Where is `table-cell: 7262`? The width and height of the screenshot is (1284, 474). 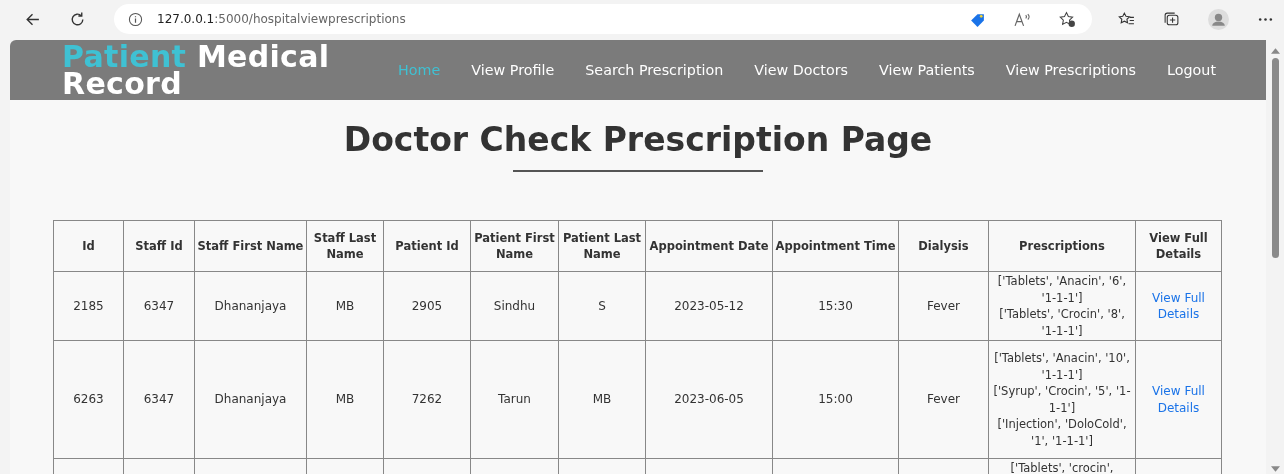
table-cell: 7262 is located at coordinates (427, 399).